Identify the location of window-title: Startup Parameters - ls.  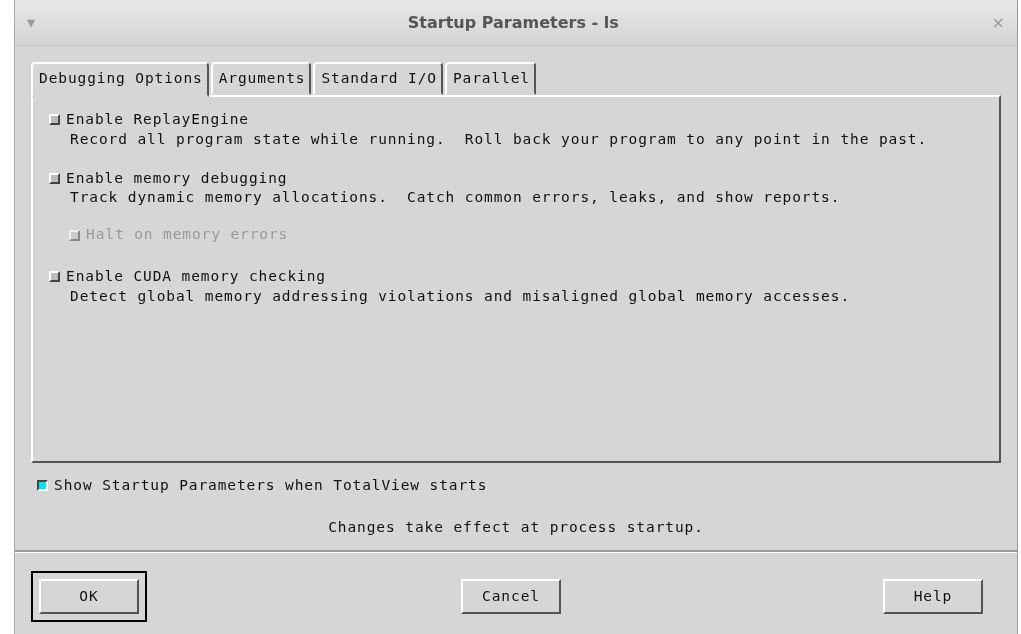
(513, 22).